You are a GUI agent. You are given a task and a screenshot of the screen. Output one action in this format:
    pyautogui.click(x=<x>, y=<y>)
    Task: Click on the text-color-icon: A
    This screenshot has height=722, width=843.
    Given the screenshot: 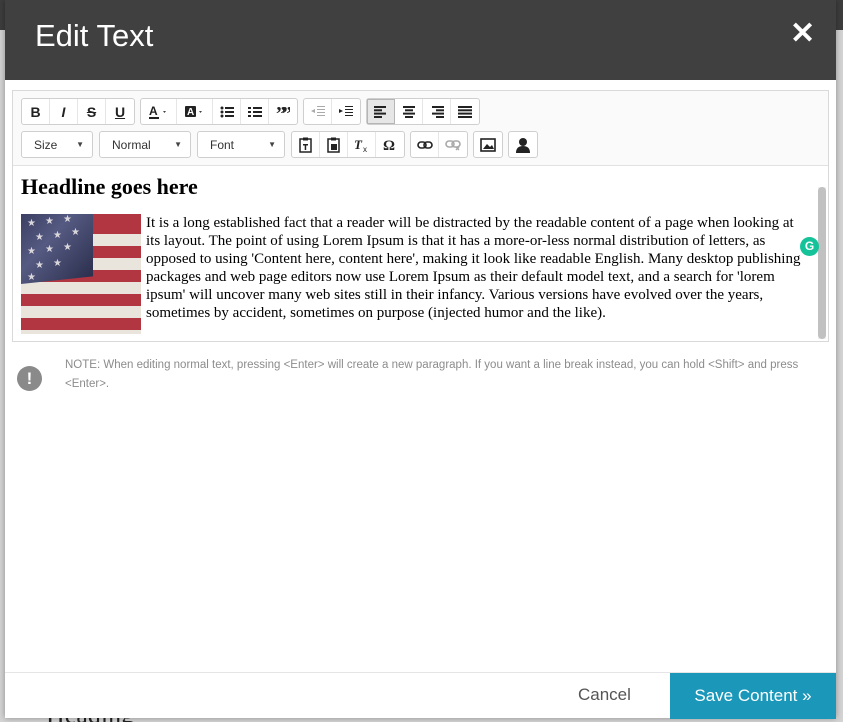 What is the action you would take?
    pyautogui.click(x=157, y=111)
    